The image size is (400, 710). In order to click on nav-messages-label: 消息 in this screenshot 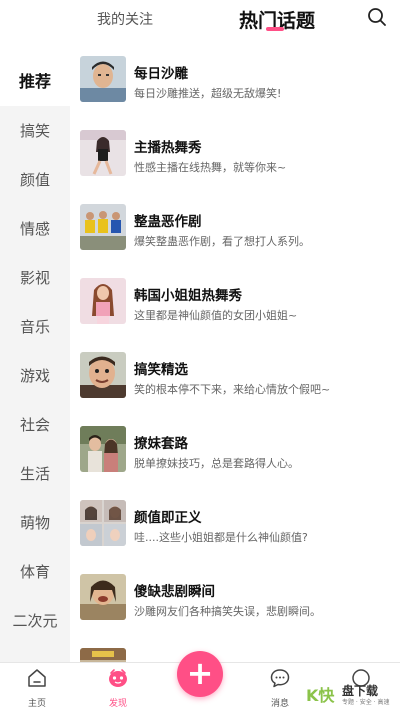, I will do `click(279, 704)`.